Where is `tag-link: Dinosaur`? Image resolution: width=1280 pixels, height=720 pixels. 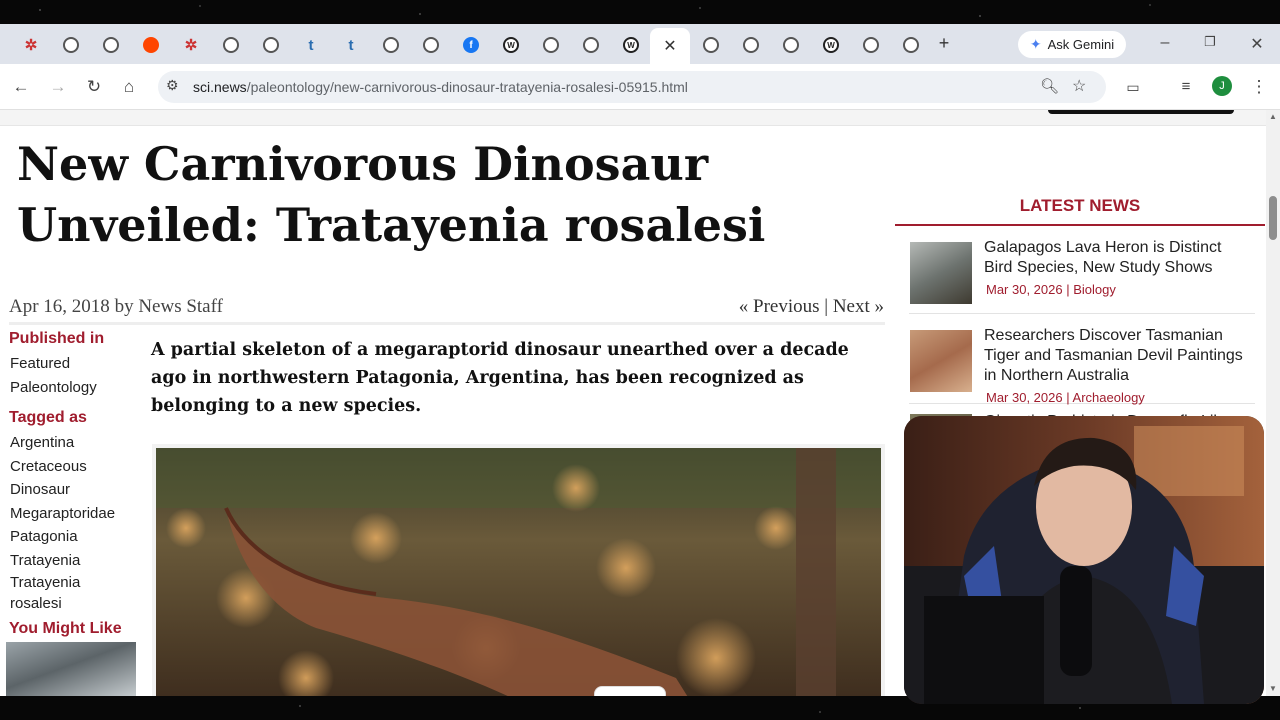
tag-link: Dinosaur is located at coordinates (75, 490).